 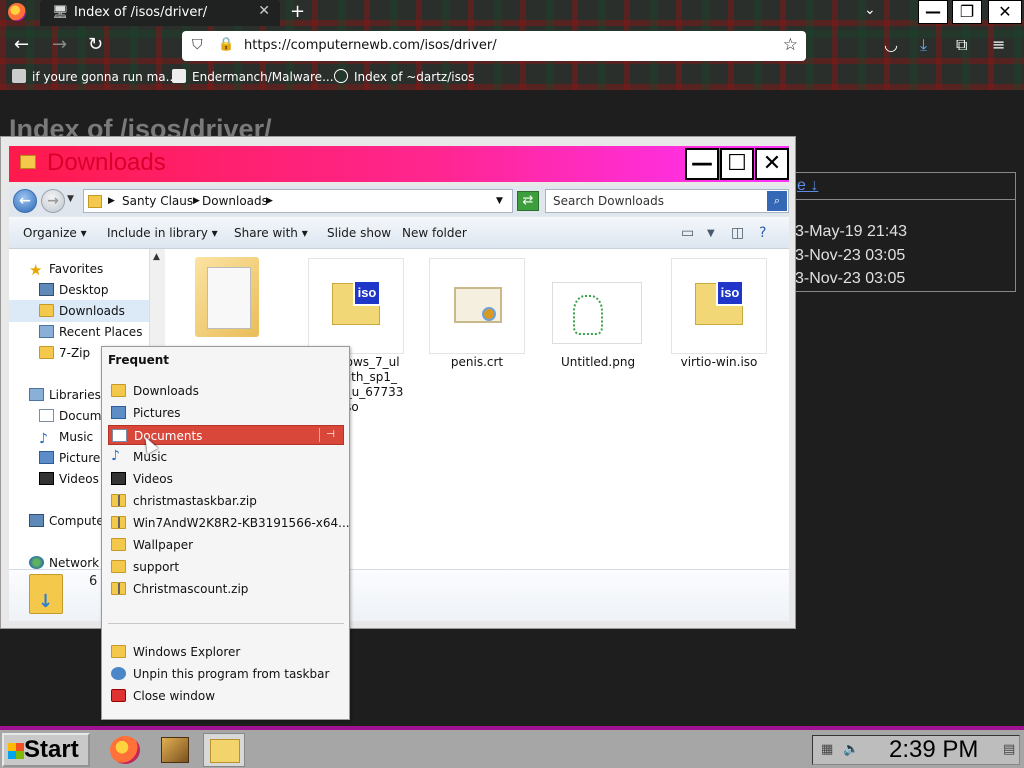 I want to click on network-tray-icon: ▦, so click(x=827, y=749).